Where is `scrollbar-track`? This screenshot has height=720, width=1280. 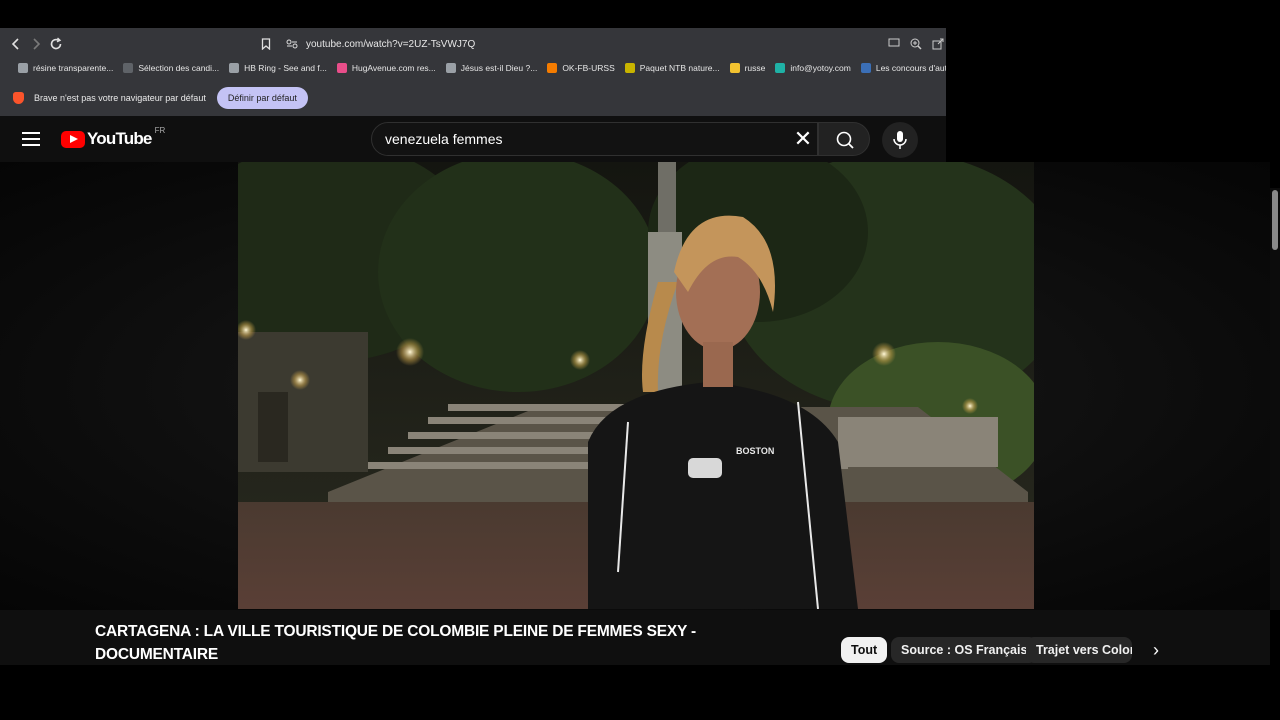 scrollbar-track is located at coordinates (1275, 399).